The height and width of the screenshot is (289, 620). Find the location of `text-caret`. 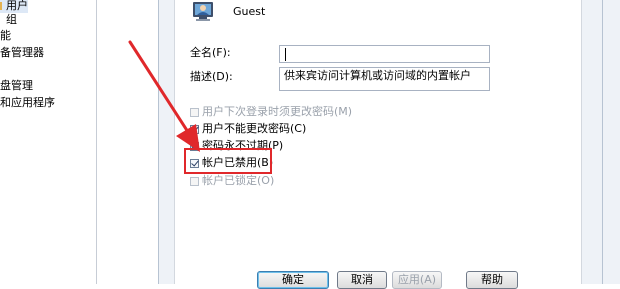

text-caret is located at coordinates (285, 54).